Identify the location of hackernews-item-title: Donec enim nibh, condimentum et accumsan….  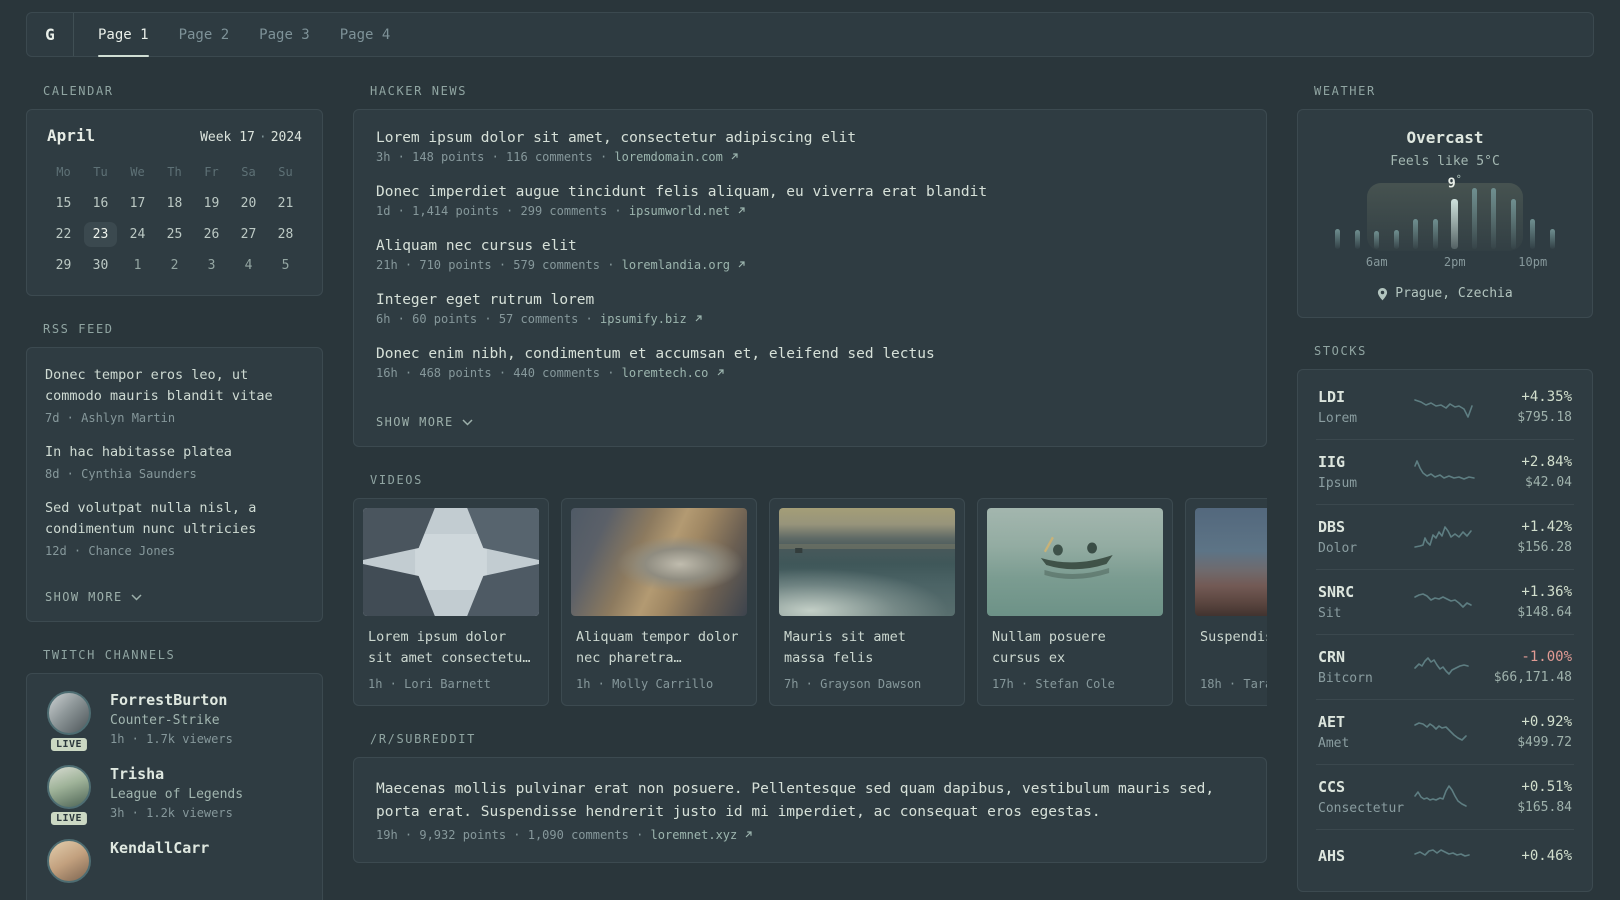
(810, 354).